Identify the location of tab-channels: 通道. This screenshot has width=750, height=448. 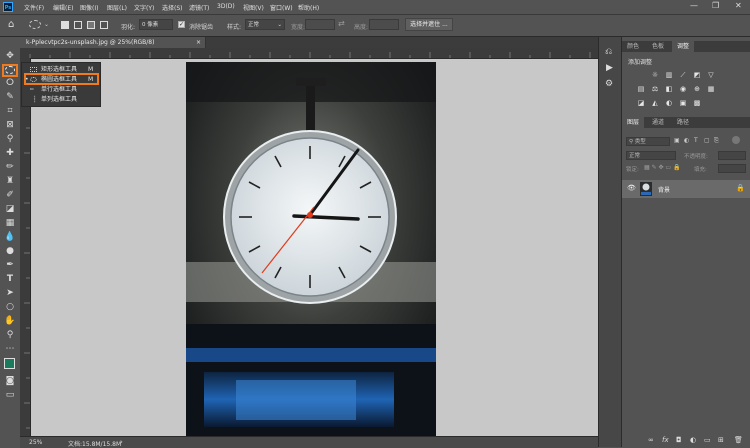
(658, 122).